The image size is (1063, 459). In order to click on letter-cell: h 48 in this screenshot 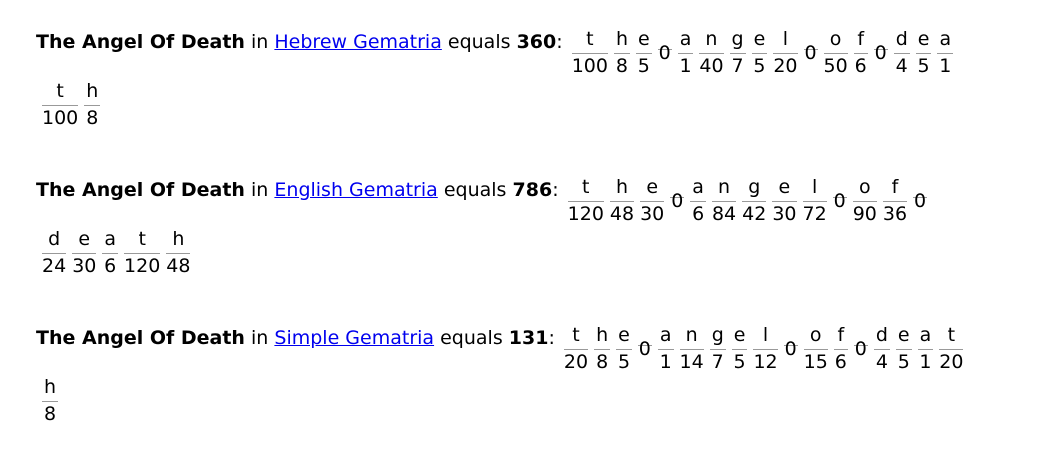, I will do `click(622, 201)`.